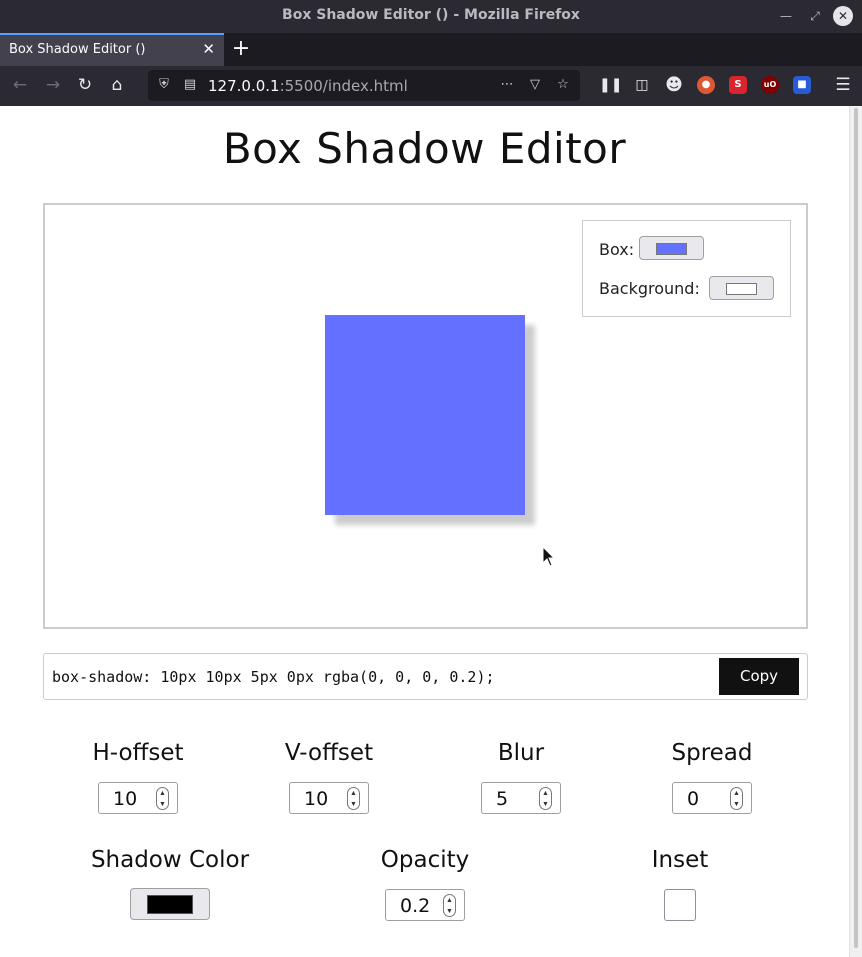 This screenshot has height=957, width=862. I want to click on inset-control: Inset, so click(680, 860).